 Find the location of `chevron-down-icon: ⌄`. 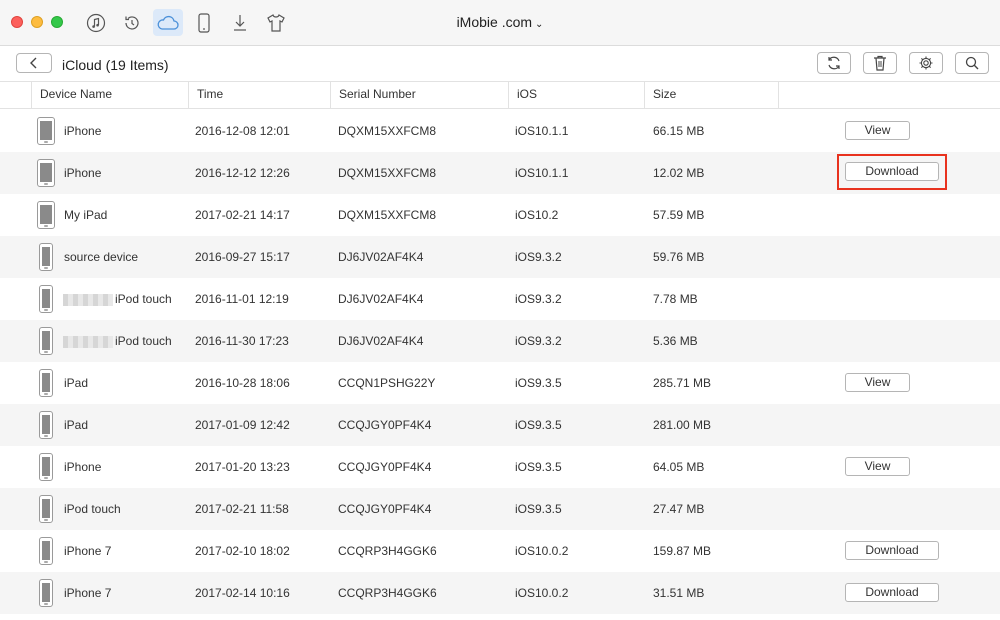

chevron-down-icon: ⌄ is located at coordinates (539, 24).